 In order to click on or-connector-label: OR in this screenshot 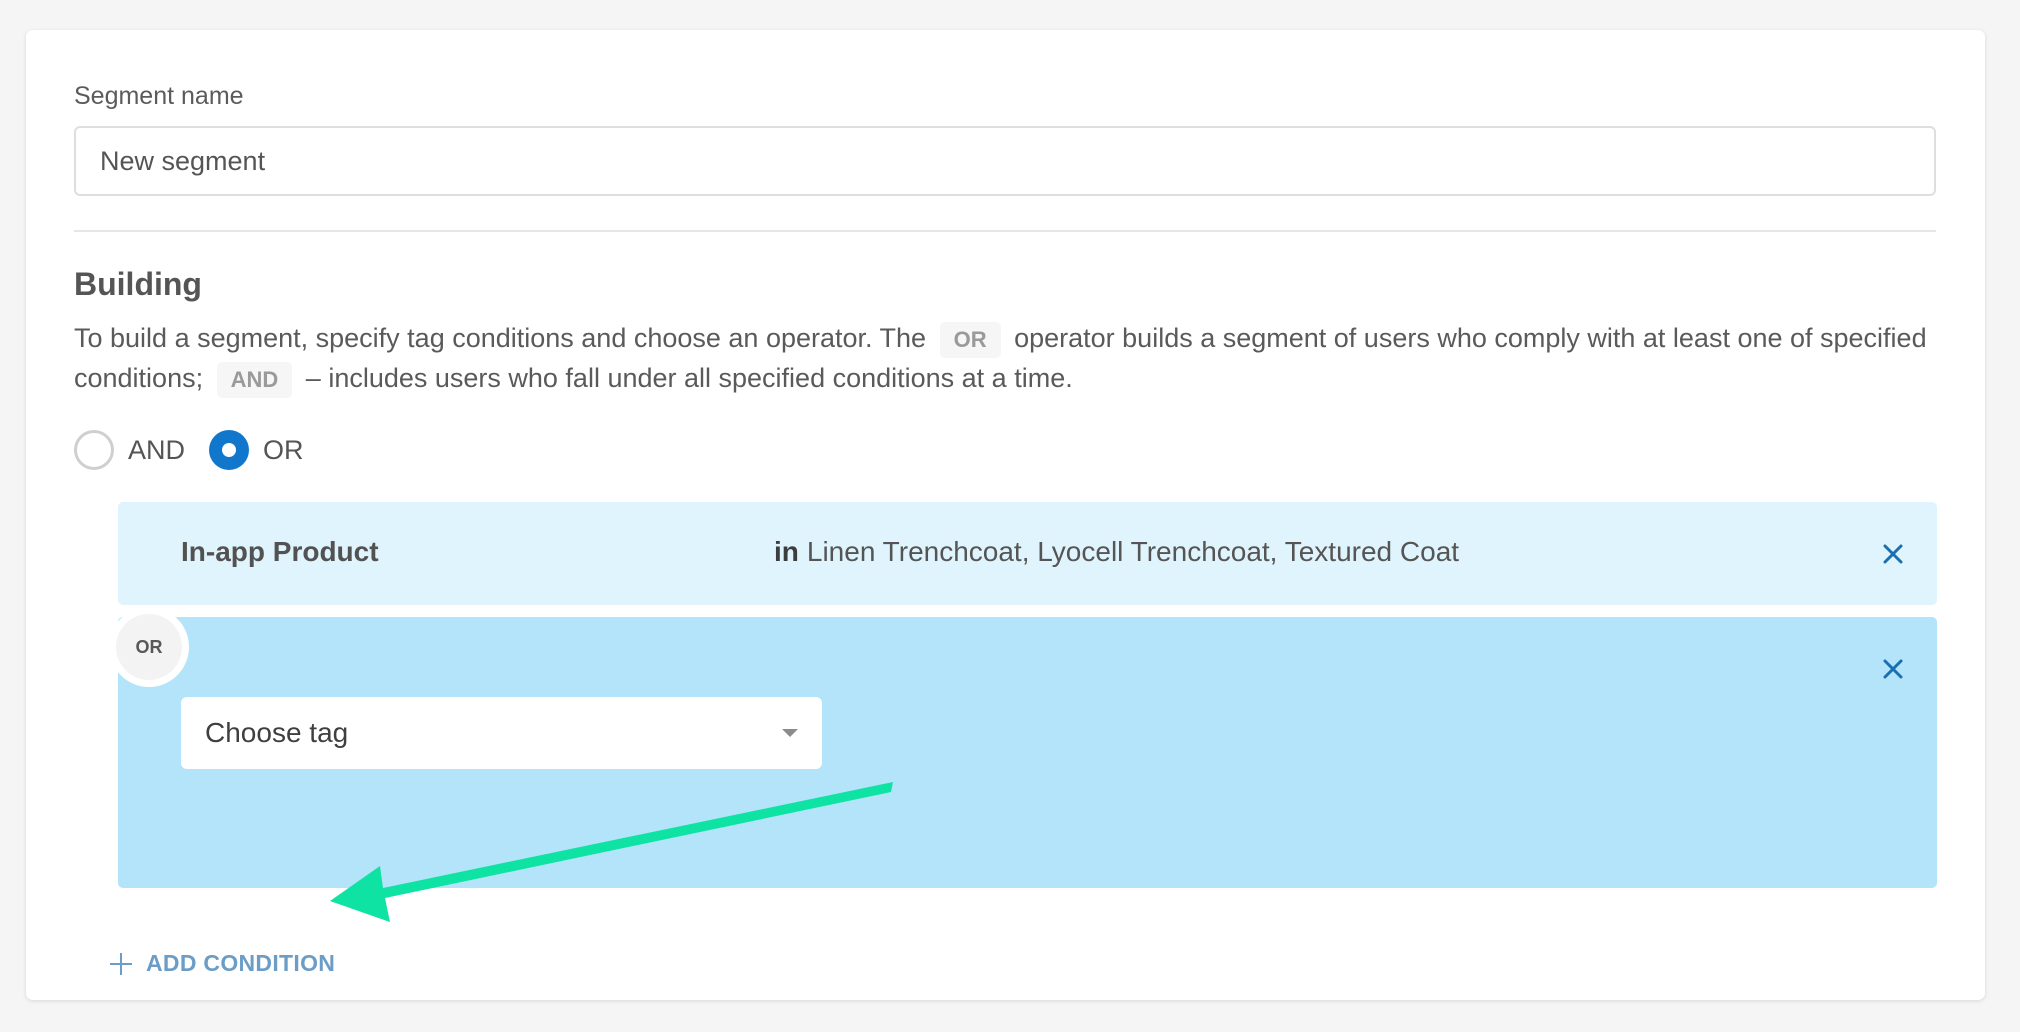, I will do `click(149, 647)`.